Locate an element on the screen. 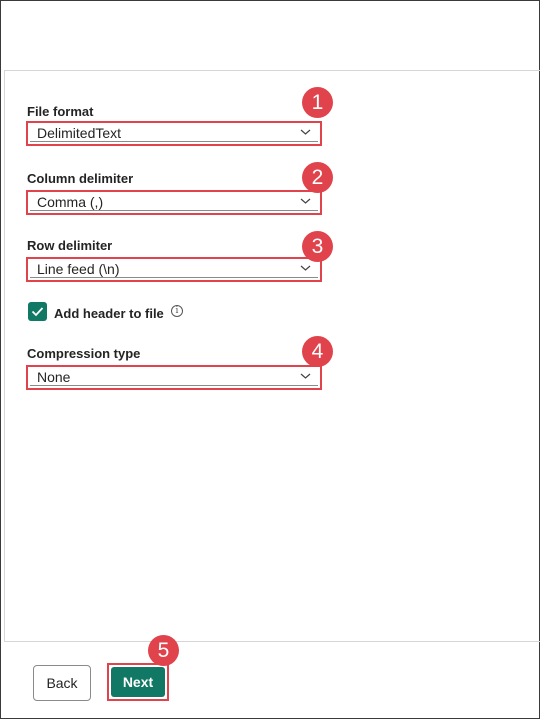  compression-type-label: Compression type is located at coordinates (84, 353).